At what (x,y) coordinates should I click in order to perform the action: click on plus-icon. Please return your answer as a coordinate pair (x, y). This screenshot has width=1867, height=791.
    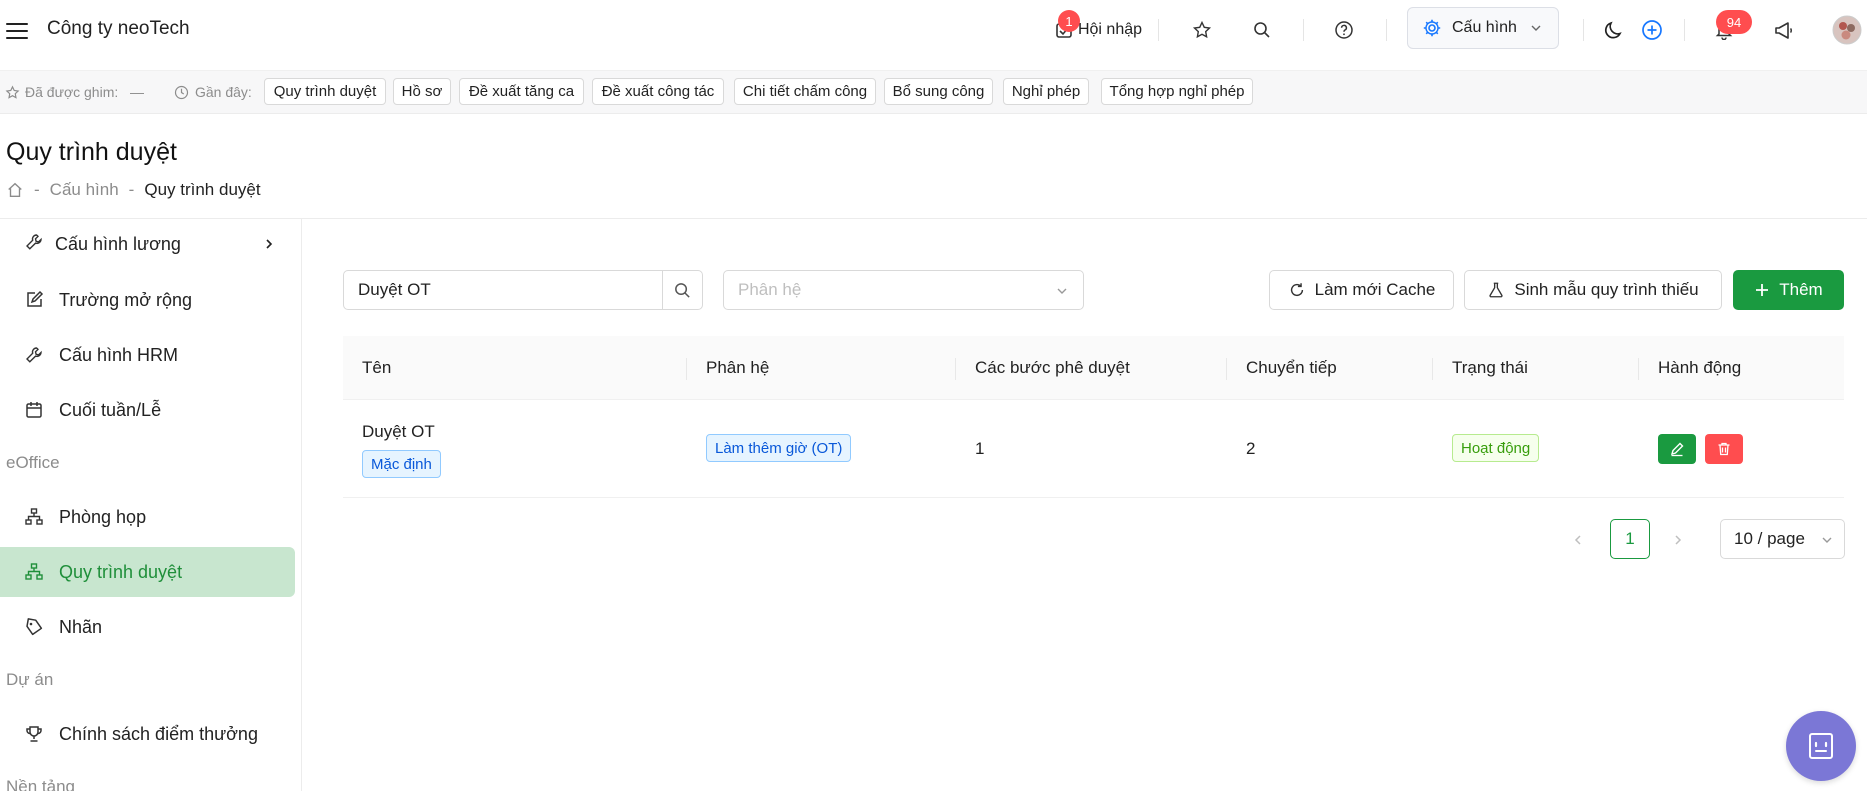
    Looking at the image, I should click on (1762, 290).